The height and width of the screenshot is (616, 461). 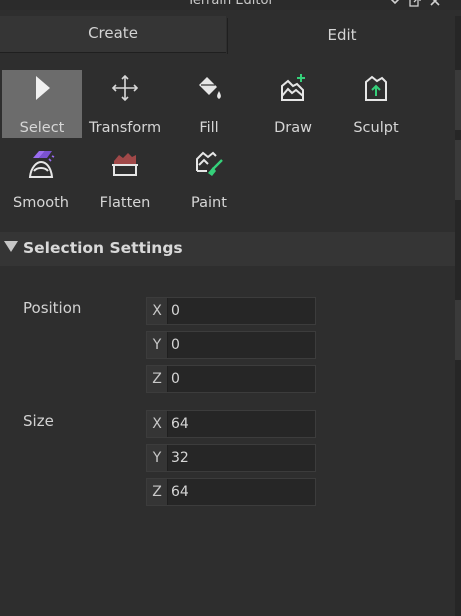 I want to click on selection-settings-header: Selection Settings, so click(x=227, y=249).